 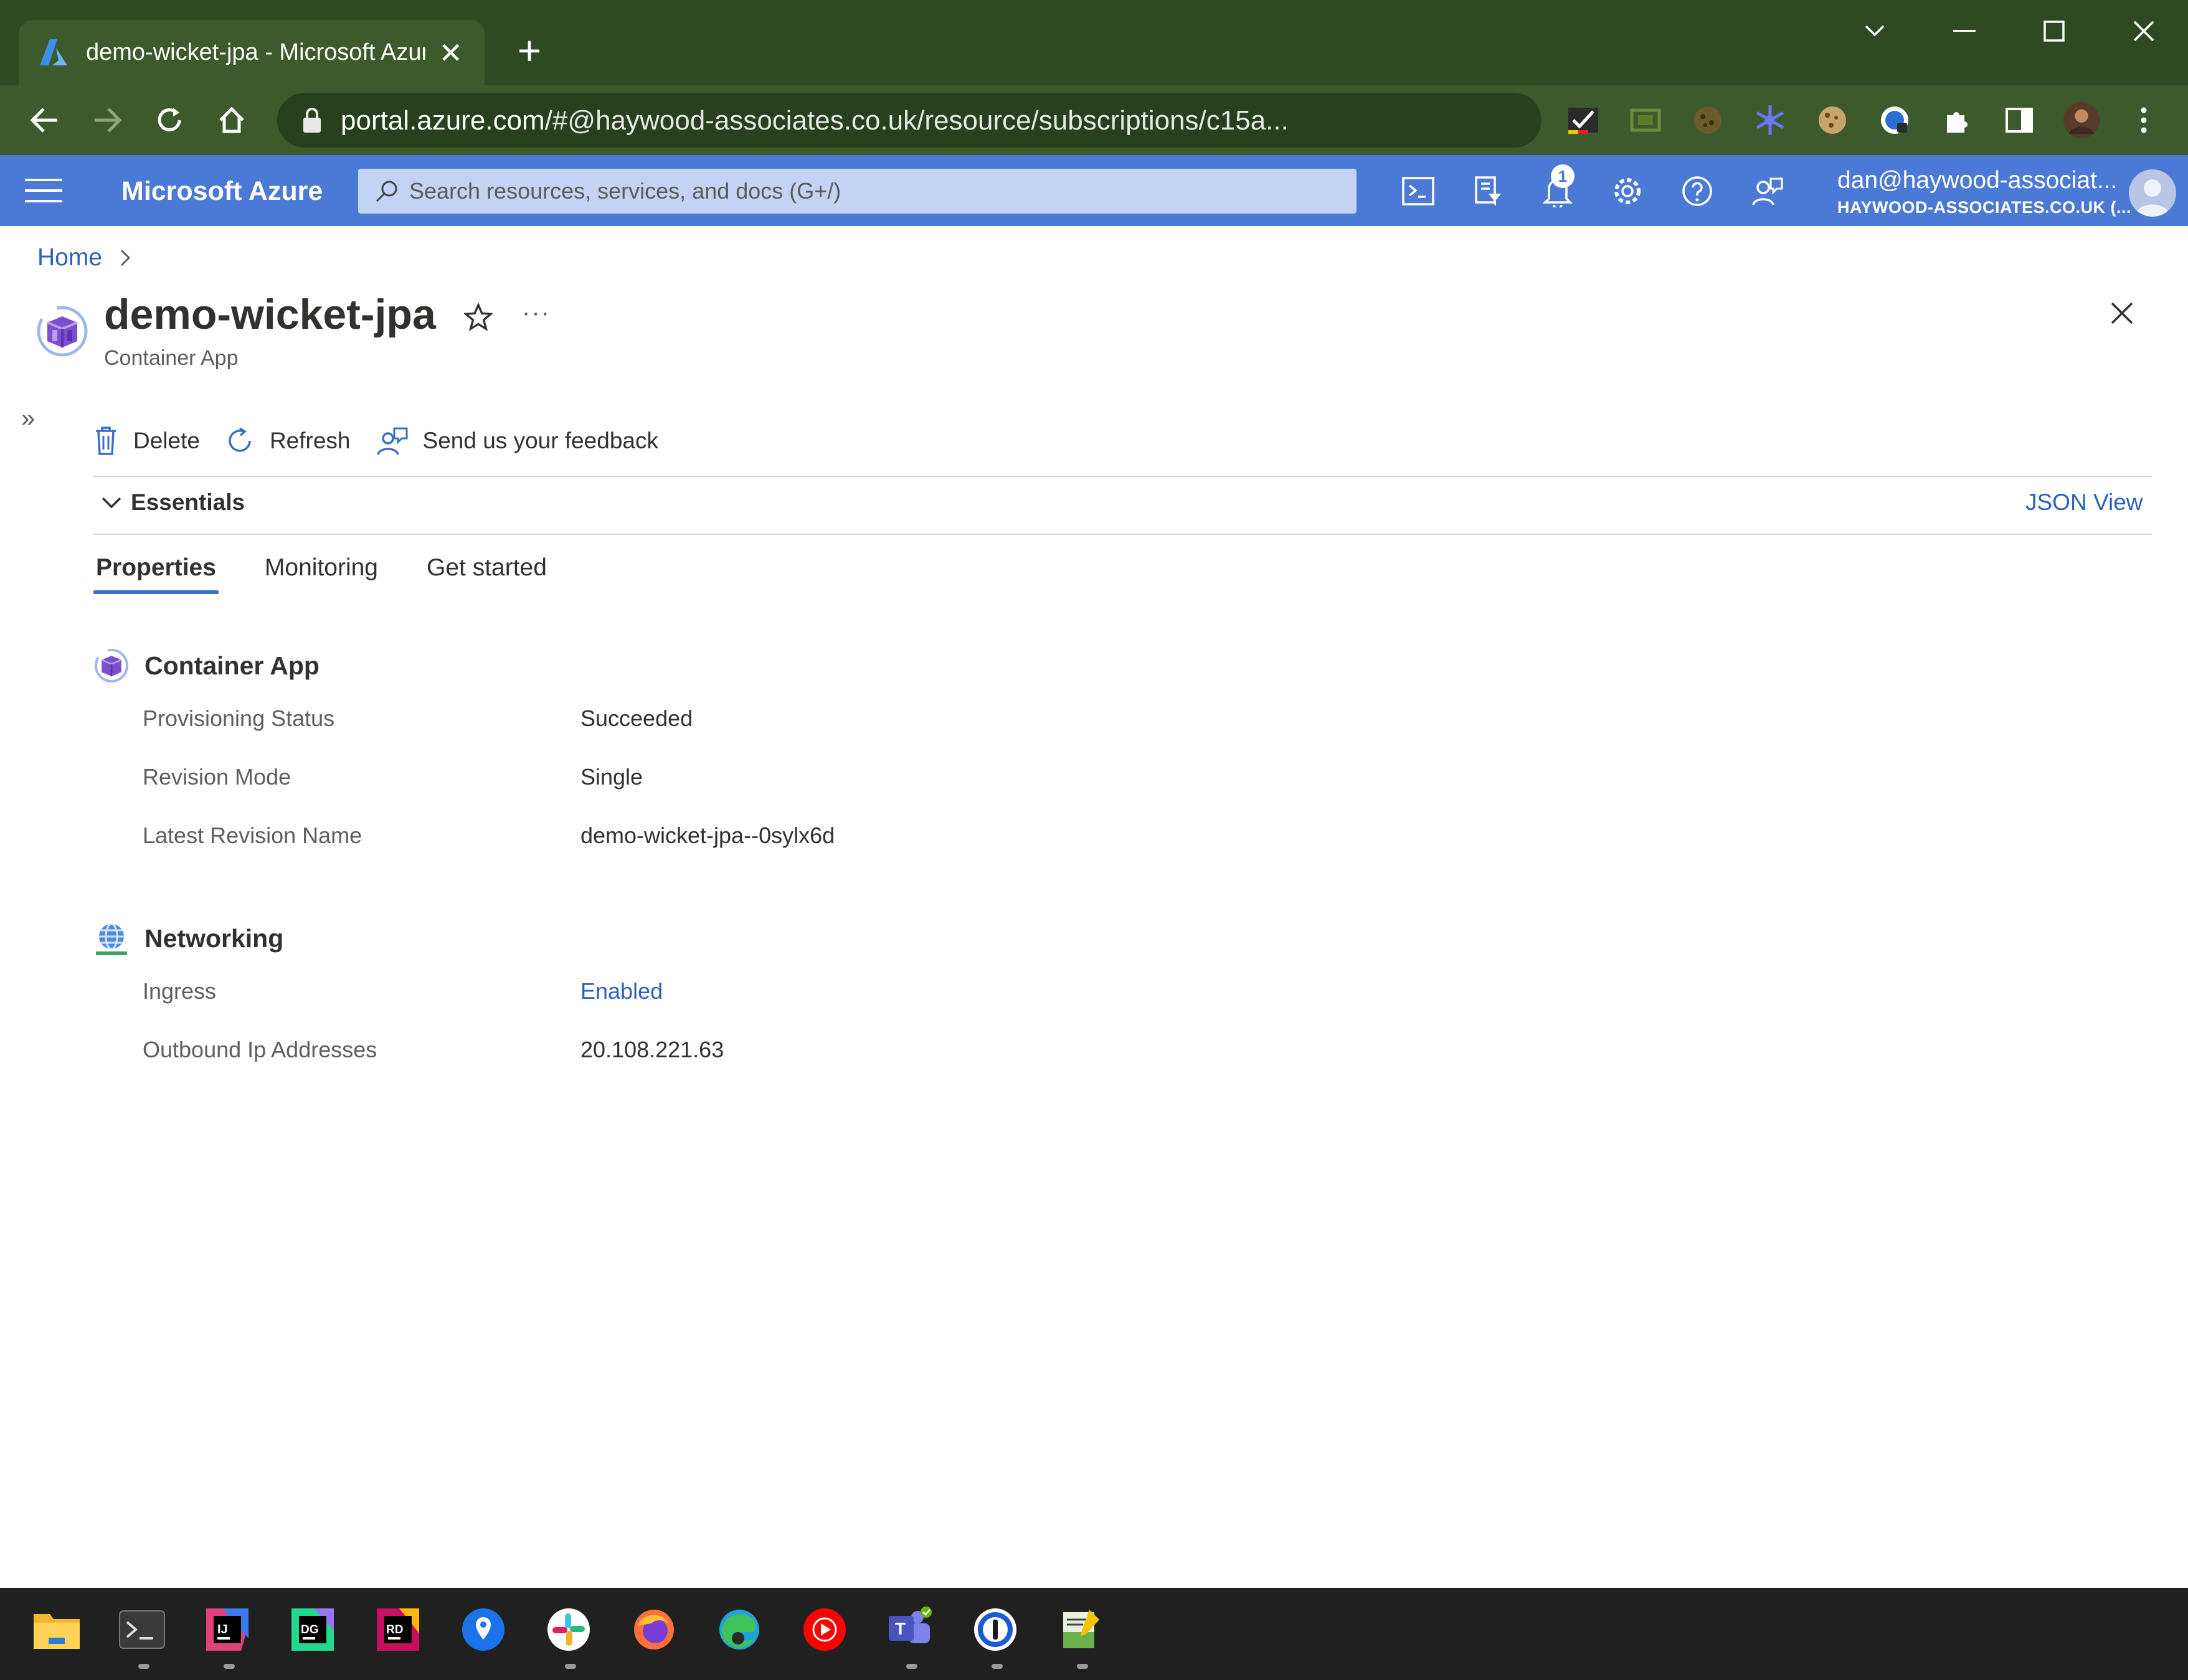 What do you see at coordinates (142, 1629) in the screenshot?
I see `terminal-icon` at bounding box center [142, 1629].